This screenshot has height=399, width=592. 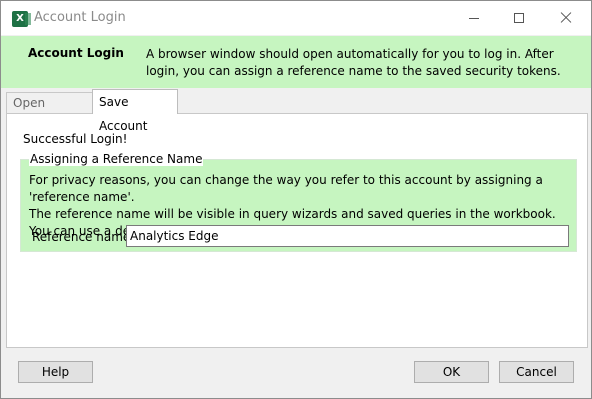 I want to click on maximize-icon, so click(x=519, y=18).